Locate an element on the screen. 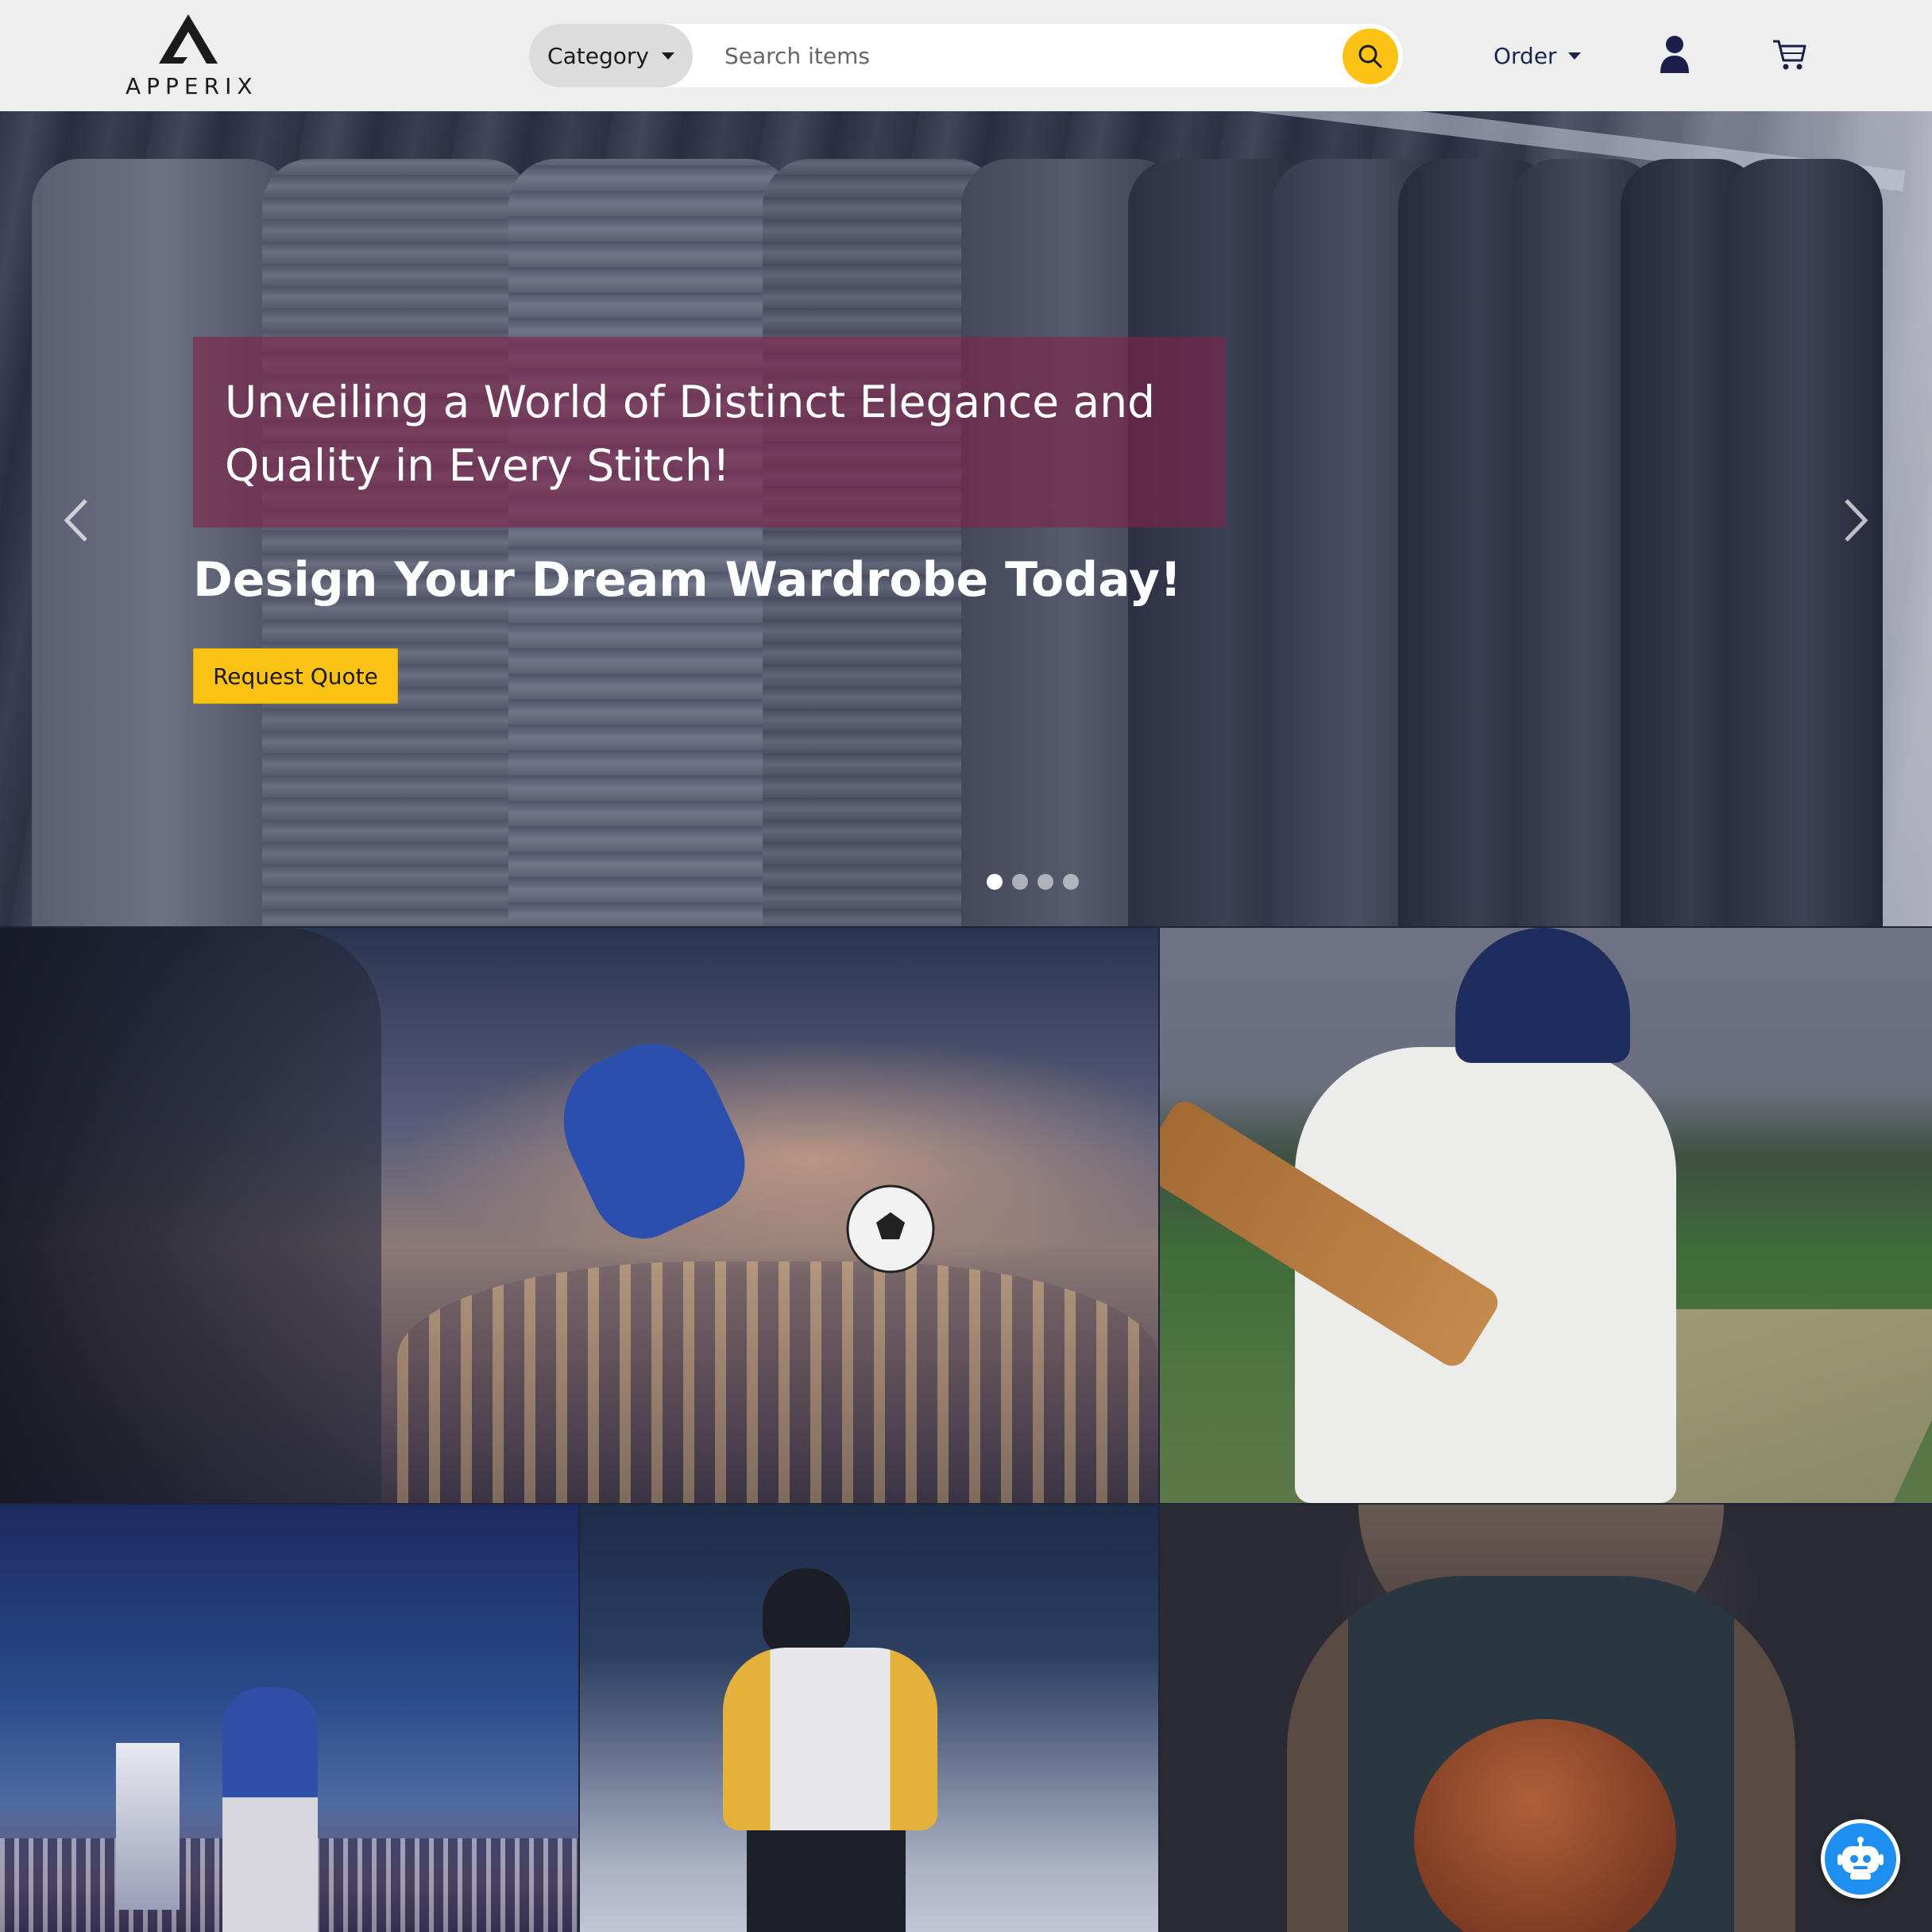  navbar: APPERIX Category Order is located at coordinates (966, 56).